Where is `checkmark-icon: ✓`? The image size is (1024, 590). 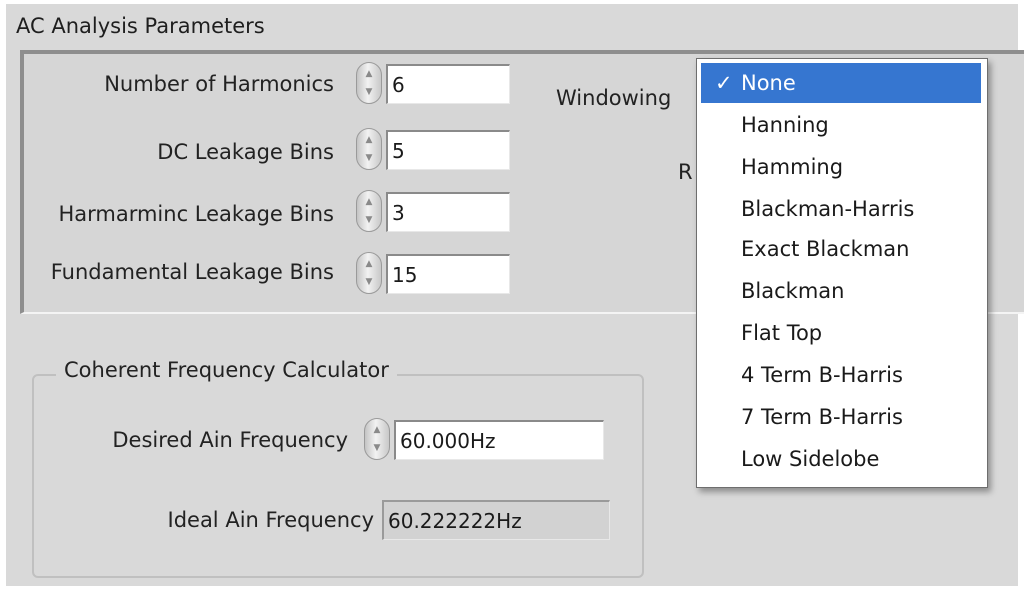
checkmark-icon: ✓ is located at coordinates (724, 83).